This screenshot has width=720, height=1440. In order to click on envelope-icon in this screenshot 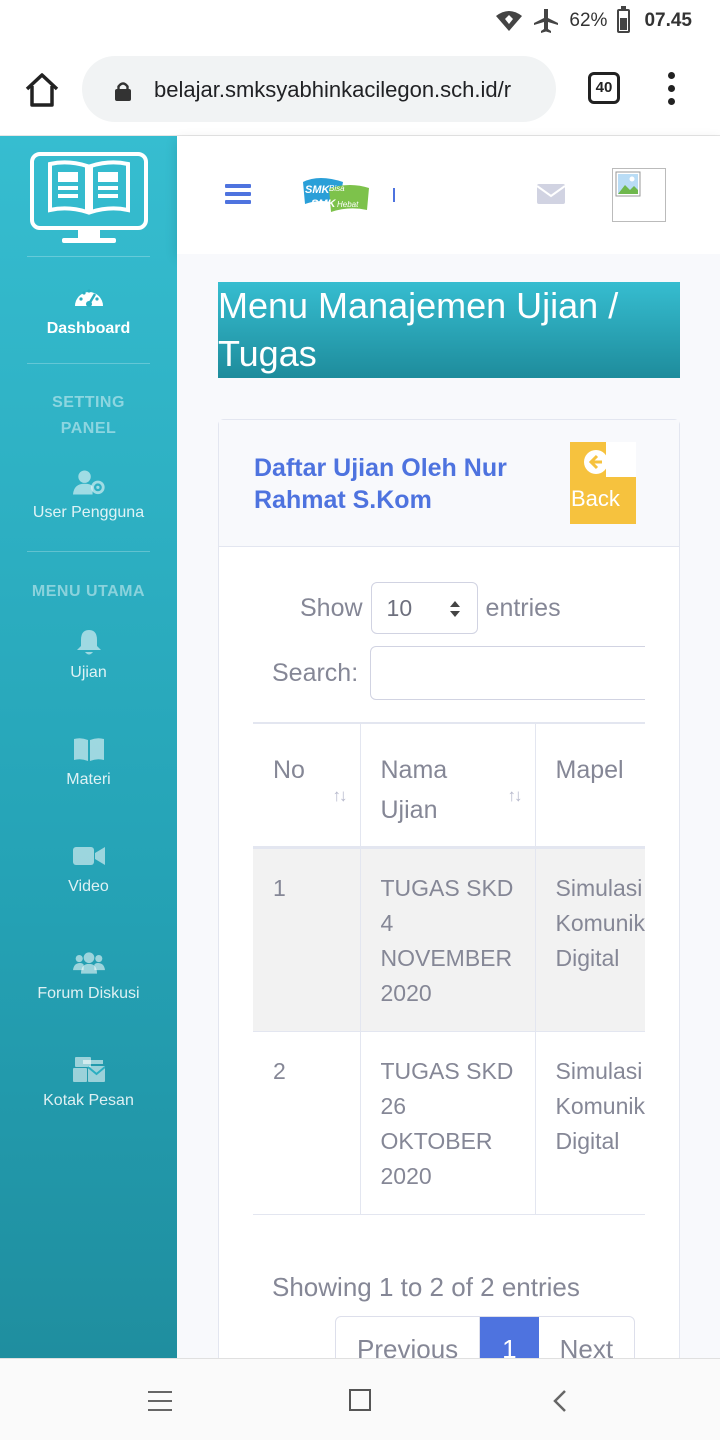, I will do `click(551, 194)`.